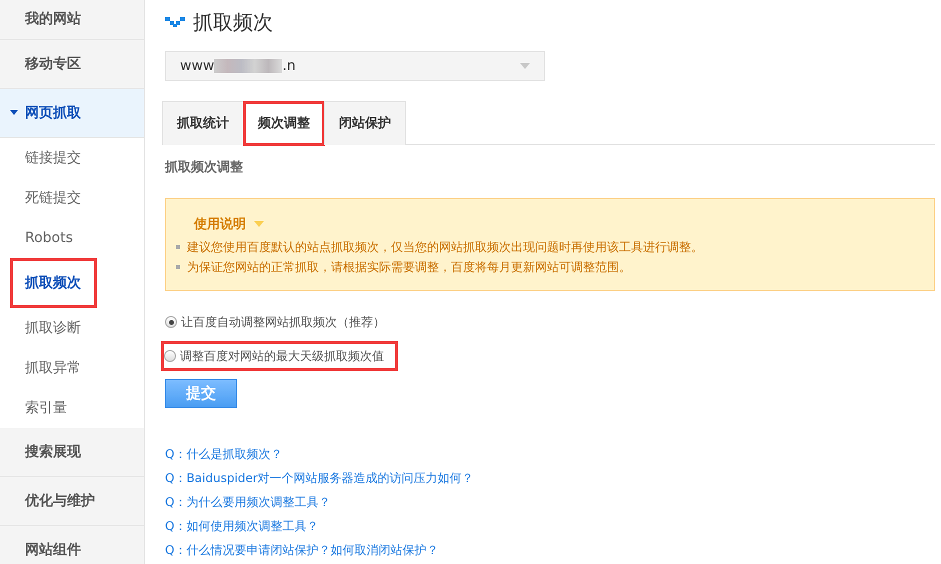 This screenshot has height=564, width=941. I want to click on sidebar-item: 优化与维护, so click(72, 501).